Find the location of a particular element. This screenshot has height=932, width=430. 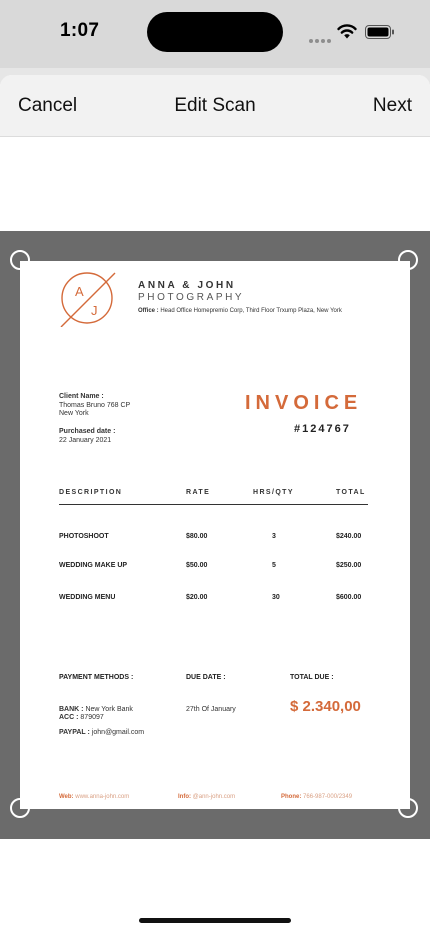

invoice-title: INVOICE is located at coordinates (304, 403).